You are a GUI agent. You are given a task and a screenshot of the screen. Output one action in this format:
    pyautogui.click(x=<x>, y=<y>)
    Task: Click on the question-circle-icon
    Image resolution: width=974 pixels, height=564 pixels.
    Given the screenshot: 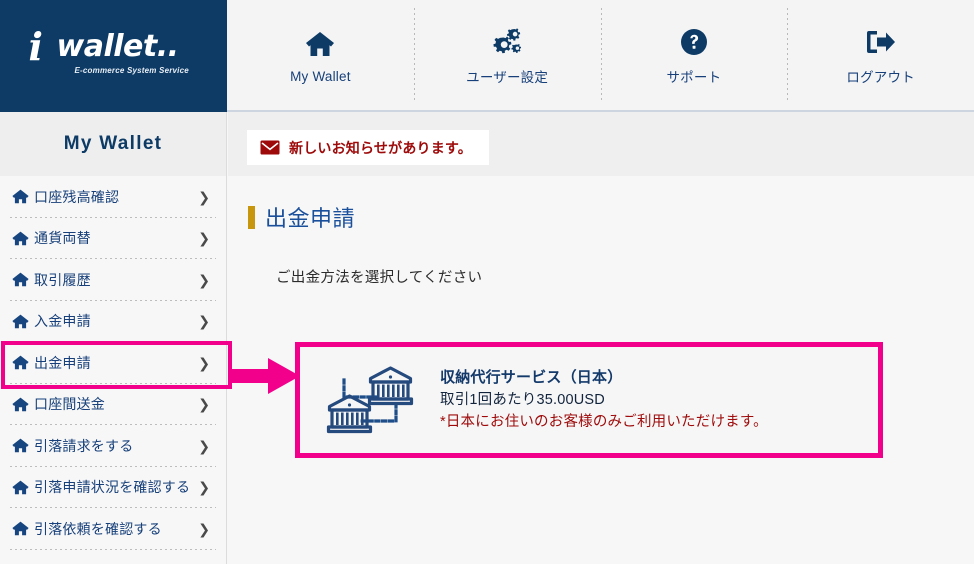 What is the action you would take?
    pyautogui.click(x=694, y=42)
    